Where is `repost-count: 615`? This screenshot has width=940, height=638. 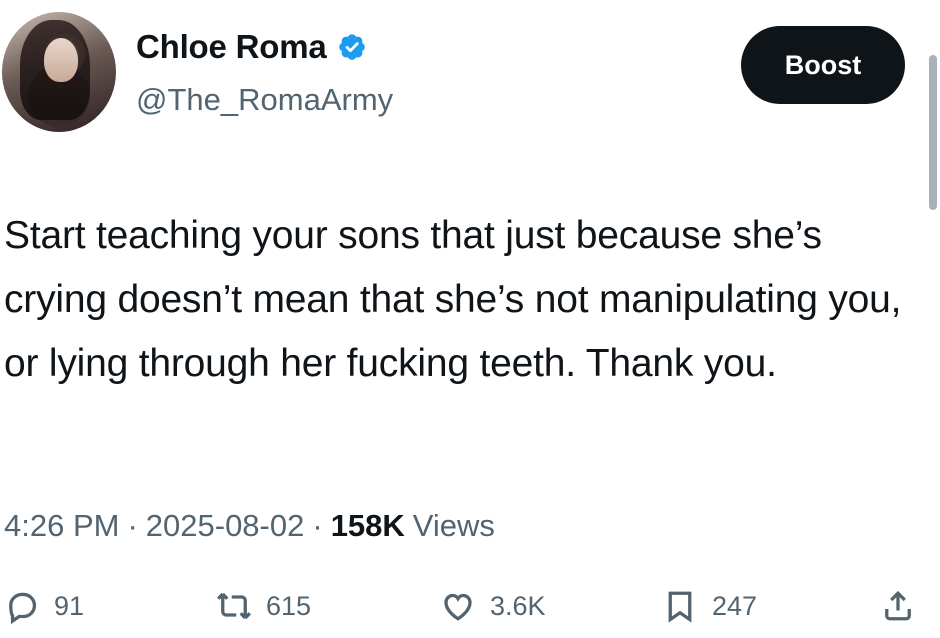
repost-count: 615 is located at coordinates (289, 605).